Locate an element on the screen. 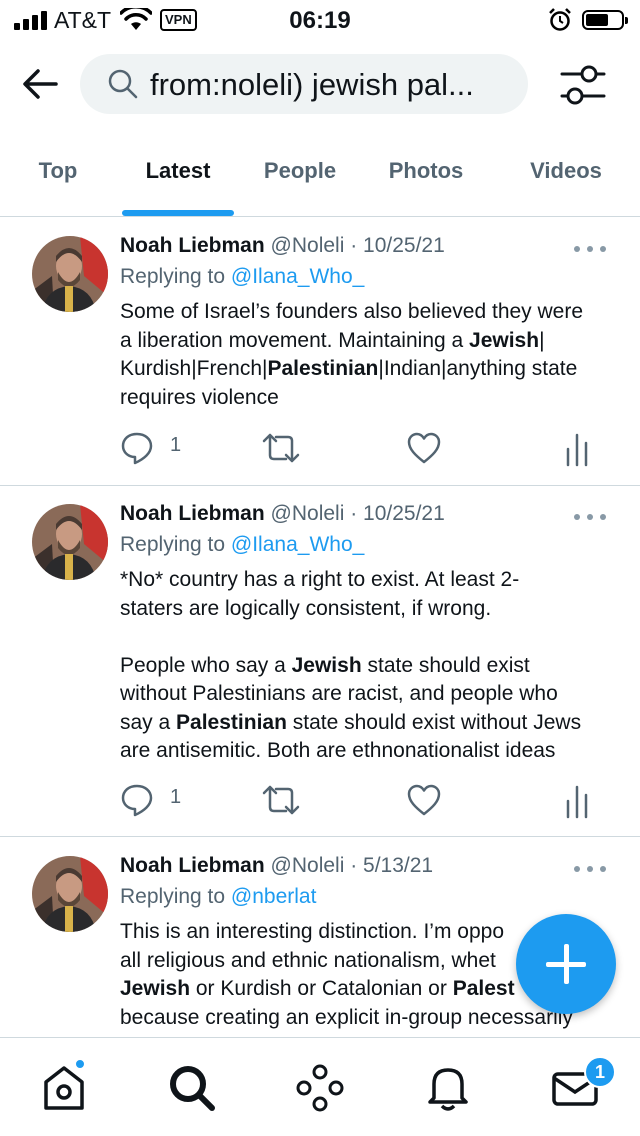 The height and width of the screenshot is (1136, 640). battery-icon is located at coordinates (605, 20).